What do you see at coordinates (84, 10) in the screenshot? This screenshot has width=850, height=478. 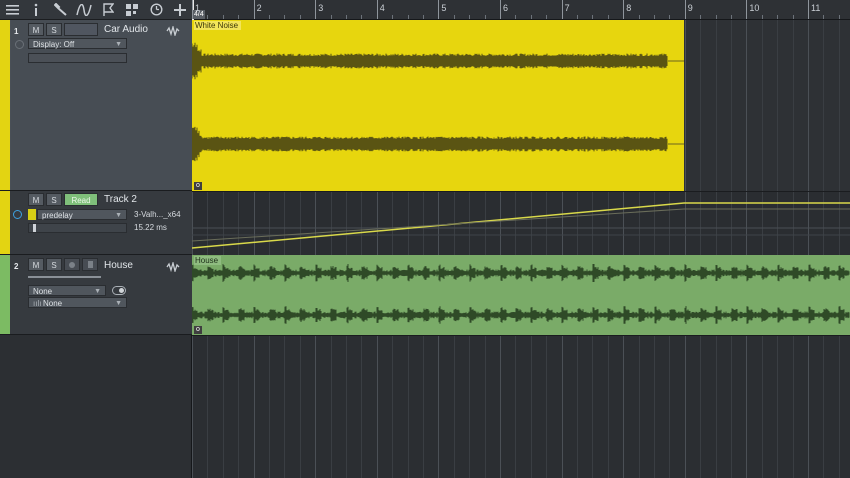 I see `automation-icon` at bounding box center [84, 10].